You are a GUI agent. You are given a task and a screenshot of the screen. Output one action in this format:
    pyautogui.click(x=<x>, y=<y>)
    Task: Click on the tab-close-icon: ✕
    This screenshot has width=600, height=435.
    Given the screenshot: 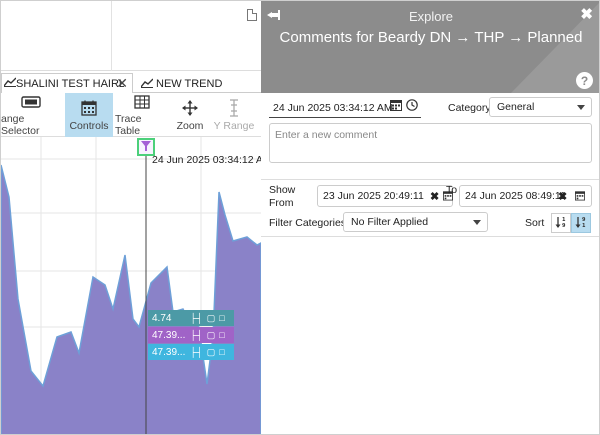 What is the action you would take?
    pyautogui.click(x=122, y=83)
    